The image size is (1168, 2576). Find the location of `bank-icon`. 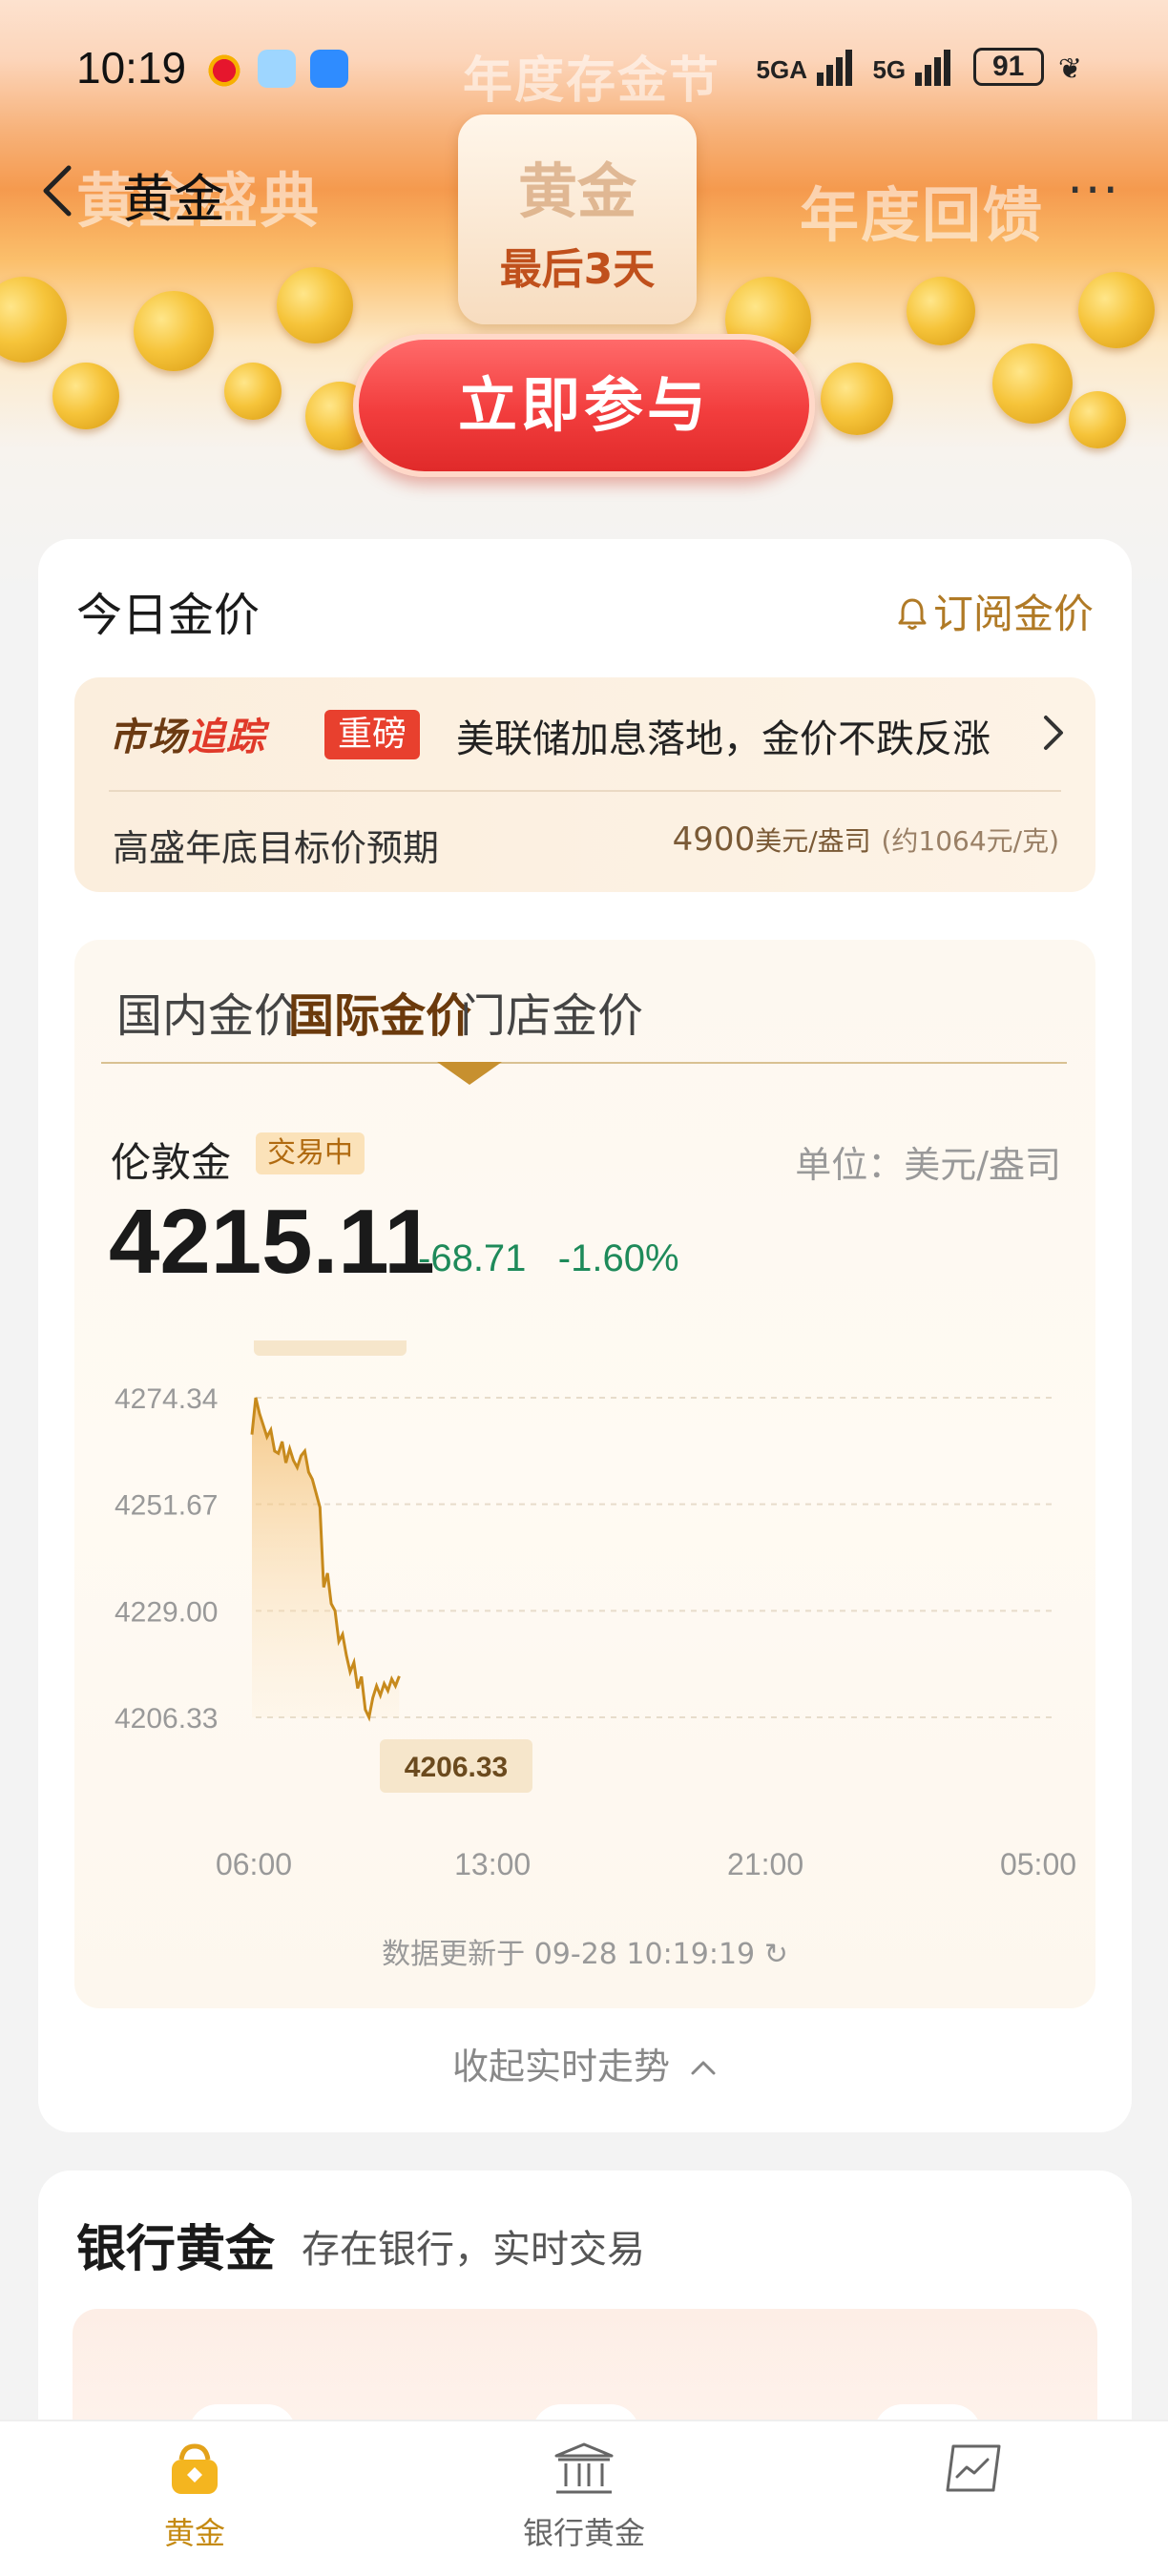

bank-icon is located at coordinates (584, 2468).